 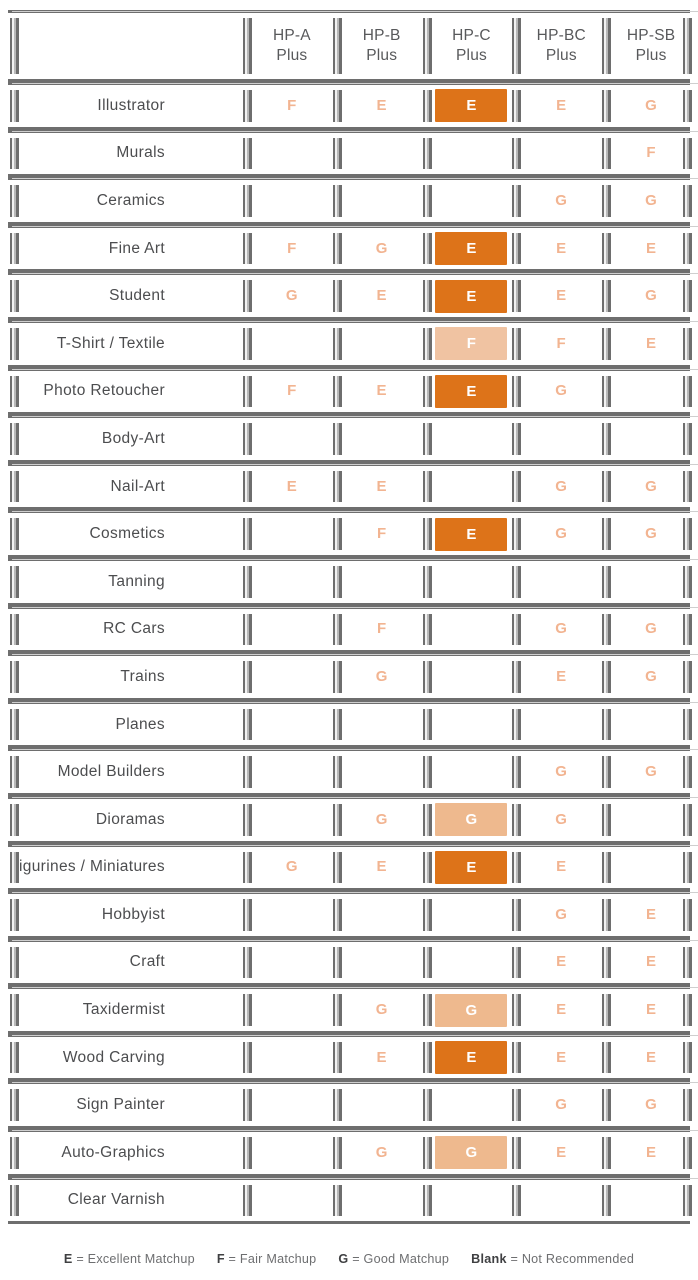 What do you see at coordinates (291, 35) in the screenshot?
I see `column-header-name: HP-A` at bounding box center [291, 35].